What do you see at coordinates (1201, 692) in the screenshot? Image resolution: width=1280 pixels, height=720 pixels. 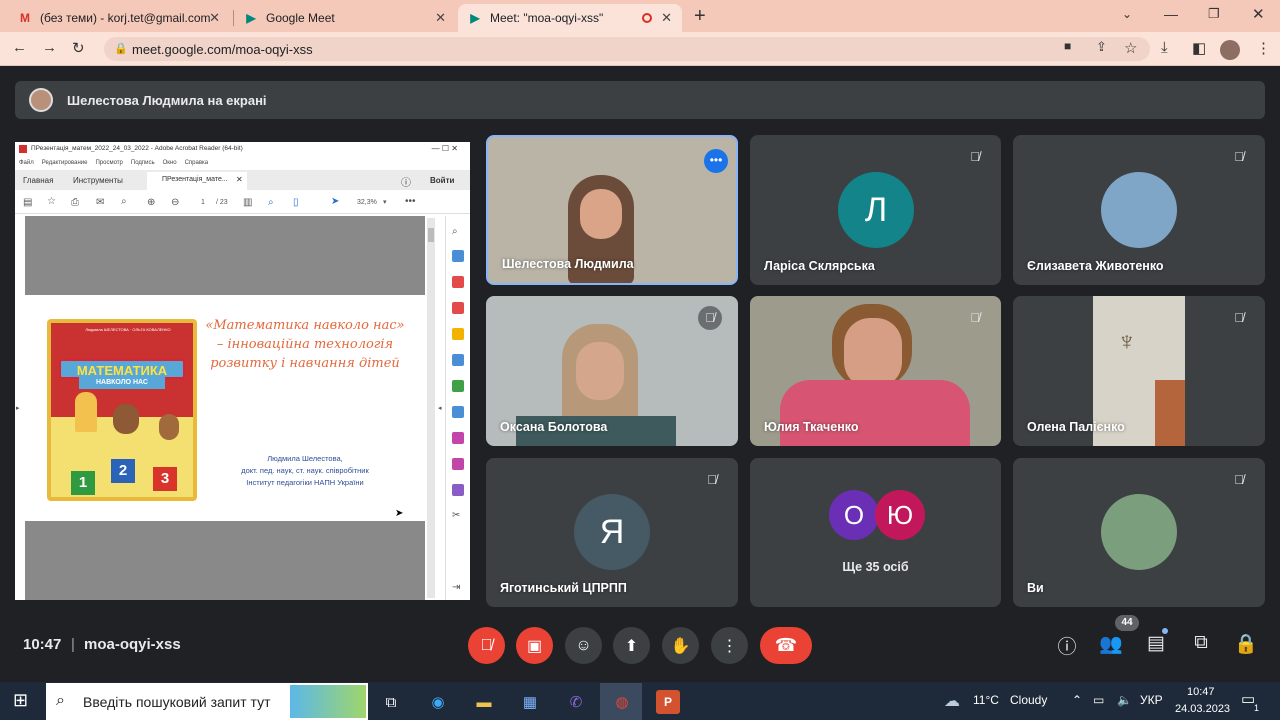 I see `clock-time: 10:47` at bounding box center [1201, 692].